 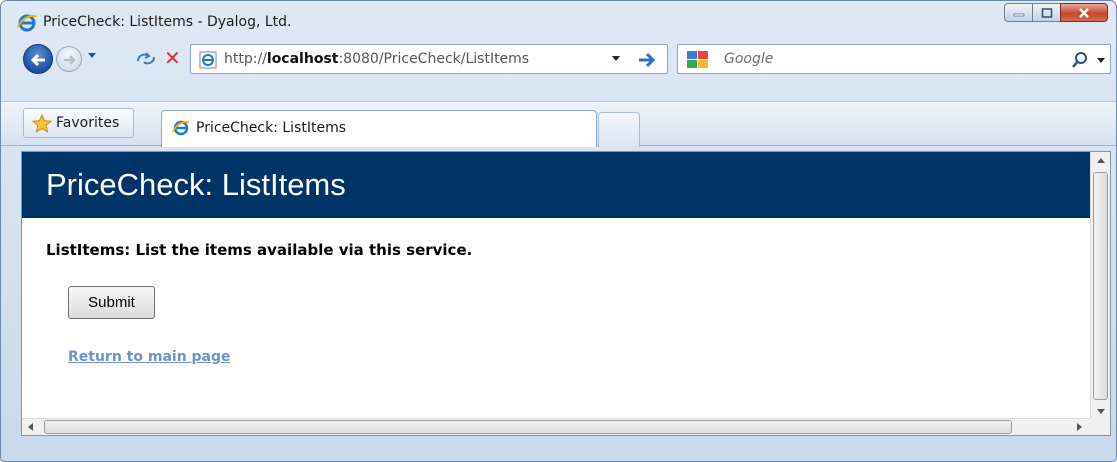 I want to click on window-title: PriceCheck: ListItems - Dyalog, Ltd., so click(x=167, y=22).